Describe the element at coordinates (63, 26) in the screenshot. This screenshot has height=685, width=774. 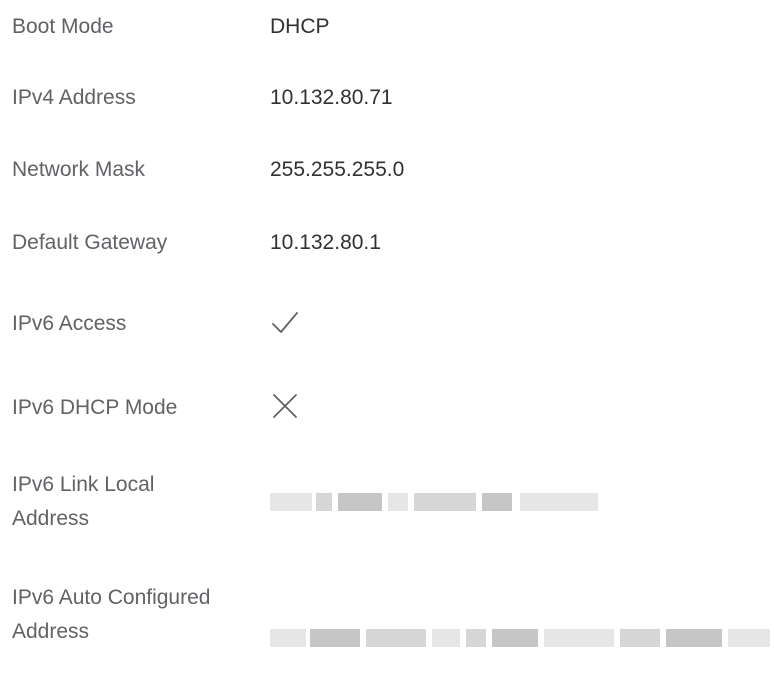
I see `boot-mode-label: Boot Mode` at that location.